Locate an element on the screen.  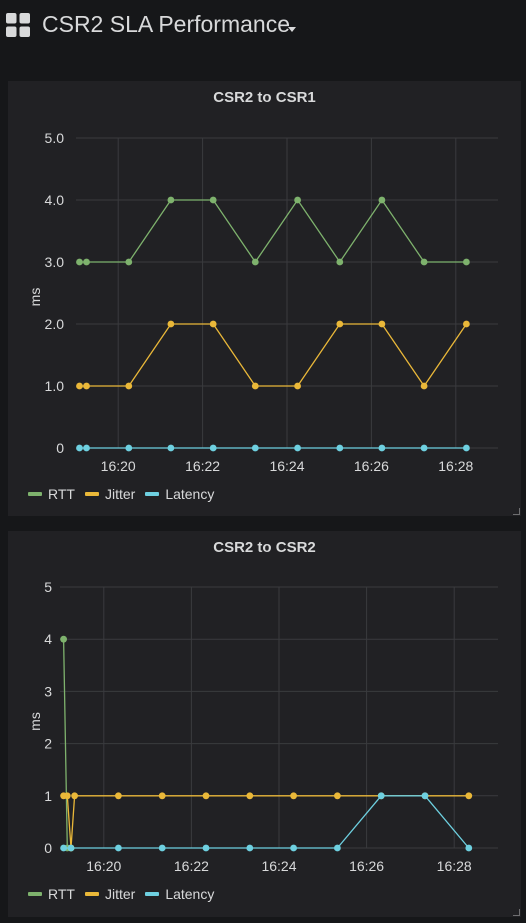
legend-label-jitter: Jitter is located at coordinates (120, 894).